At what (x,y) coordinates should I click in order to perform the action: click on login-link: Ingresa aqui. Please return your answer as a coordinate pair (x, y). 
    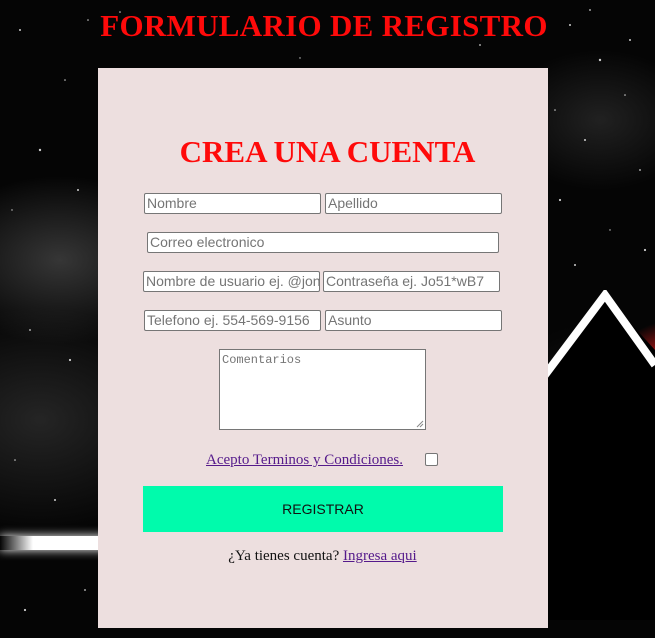
    Looking at the image, I should click on (380, 556).